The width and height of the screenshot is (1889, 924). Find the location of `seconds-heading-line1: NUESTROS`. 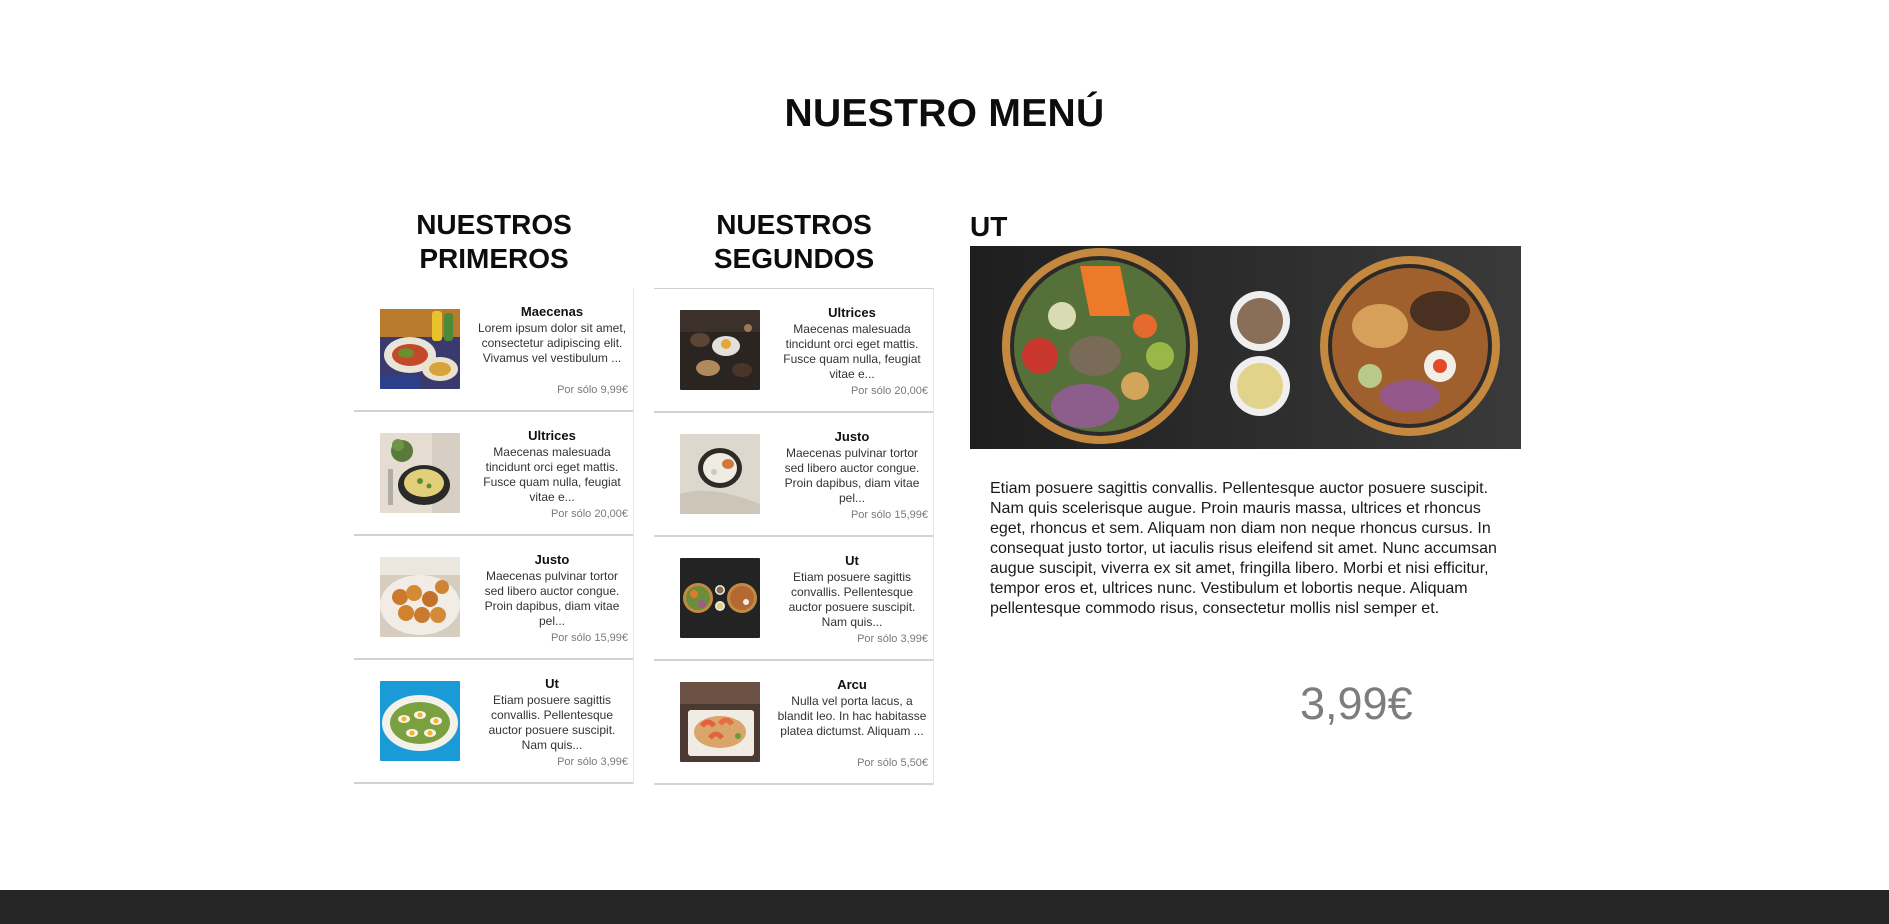

seconds-heading-line1: NUESTROS is located at coordinates (794, 224).